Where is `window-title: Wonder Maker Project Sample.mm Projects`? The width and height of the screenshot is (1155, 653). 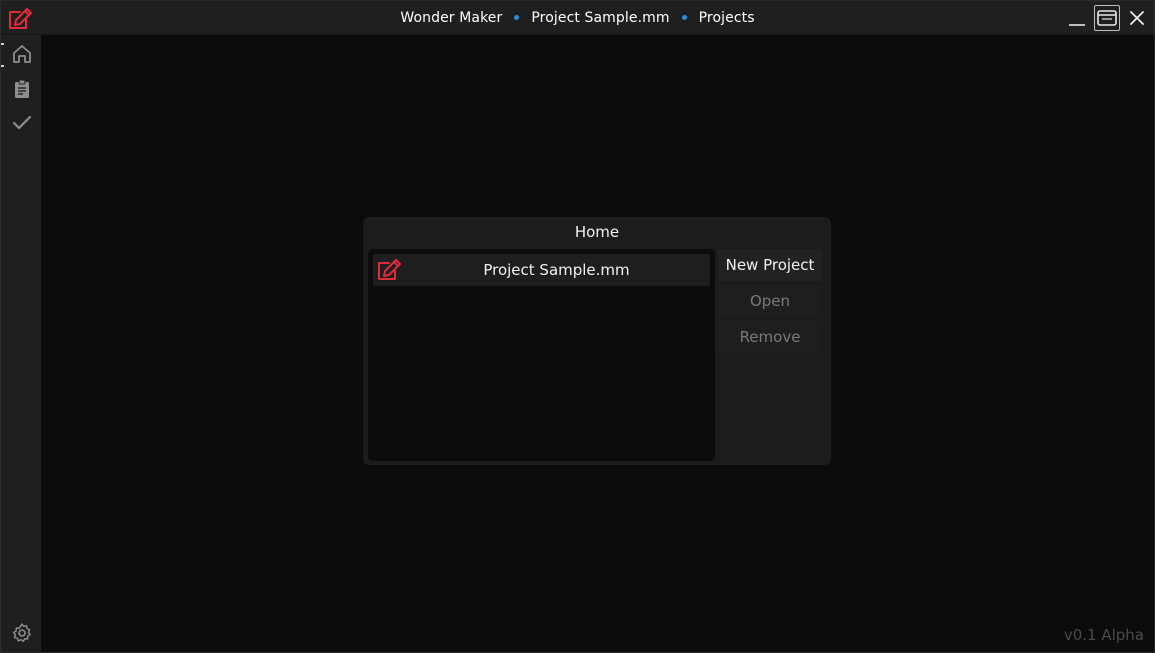 window-title: Wonder Maker Project Sample.mm Projects is located at coordinates (577, 17).